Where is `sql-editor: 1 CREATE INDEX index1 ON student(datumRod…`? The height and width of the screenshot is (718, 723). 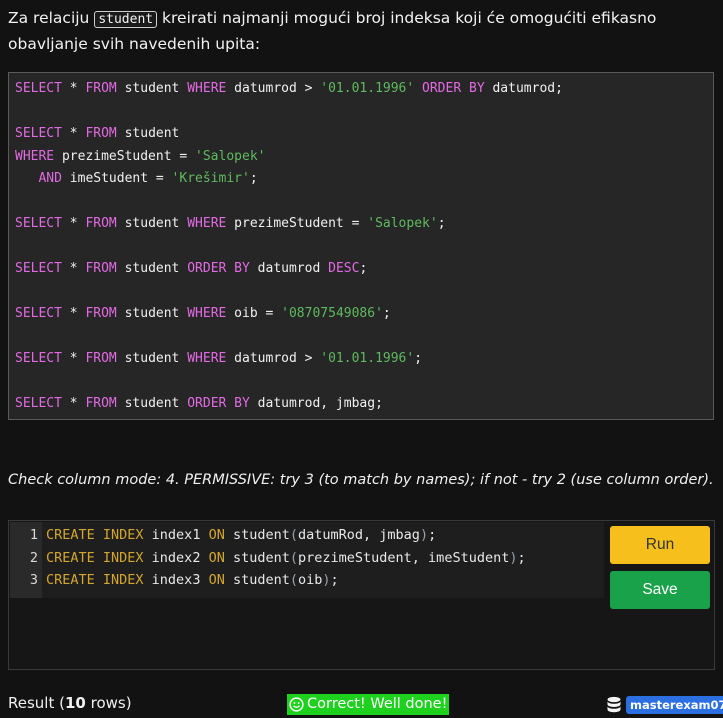 sql-editor: 1 CREATE INDEX index1 ON student(datumRod… is located at coordinates (307, 560).